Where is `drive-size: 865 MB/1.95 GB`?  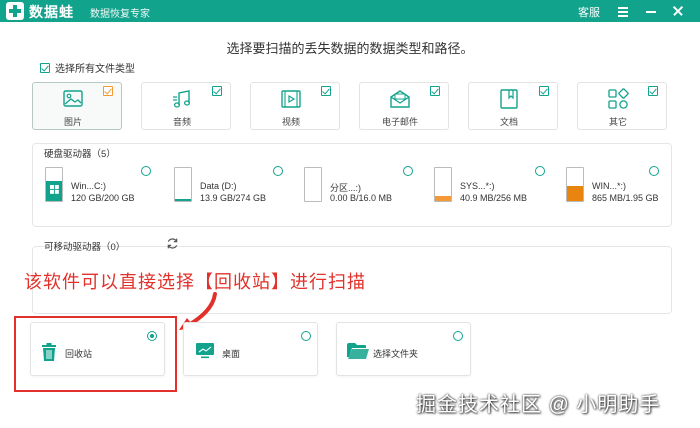 drive-size: 865 MB/1.95 GB is located at coordinates (625, 198).